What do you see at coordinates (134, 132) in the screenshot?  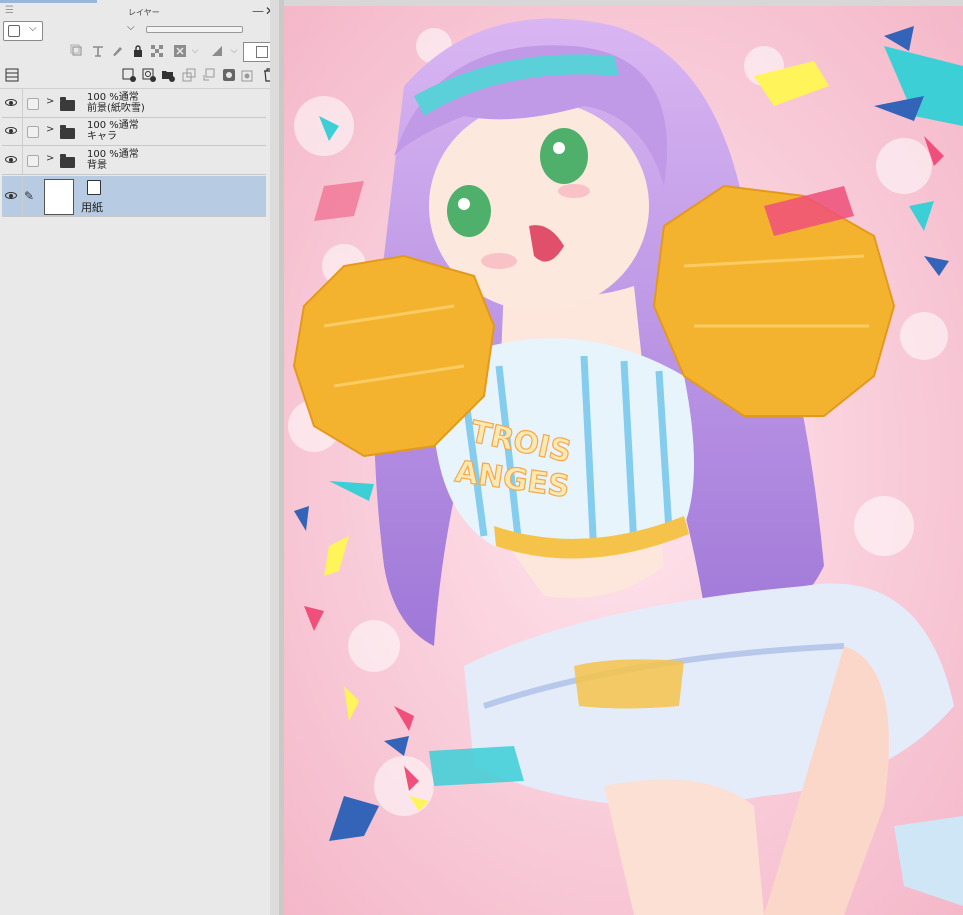 I see `layer-row: > 100 %通常 キャラ` at bounding box center [134, 132].